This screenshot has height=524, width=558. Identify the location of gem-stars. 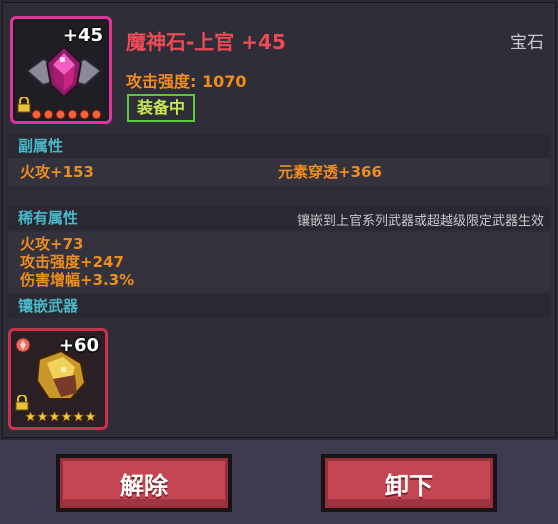
(66, 114).